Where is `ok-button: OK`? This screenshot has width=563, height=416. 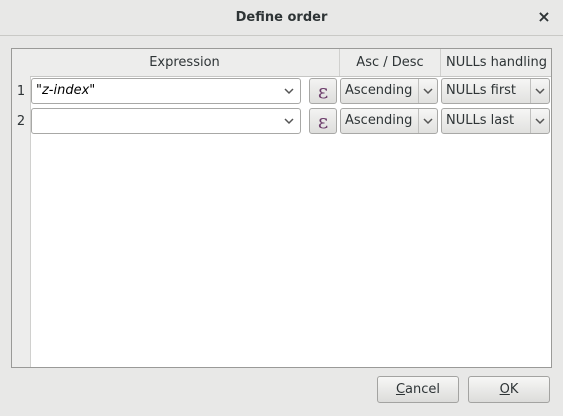 ok-button: OK is located at coordinates (509, 389).